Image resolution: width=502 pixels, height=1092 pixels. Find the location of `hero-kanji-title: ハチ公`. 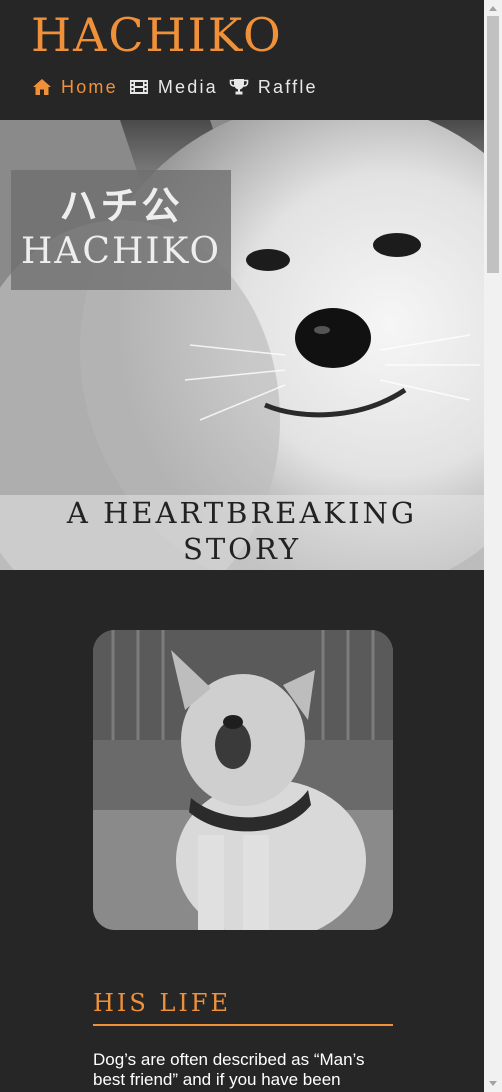

hero-kanji-title: ハチ公 is located at coordinates (121, 206).